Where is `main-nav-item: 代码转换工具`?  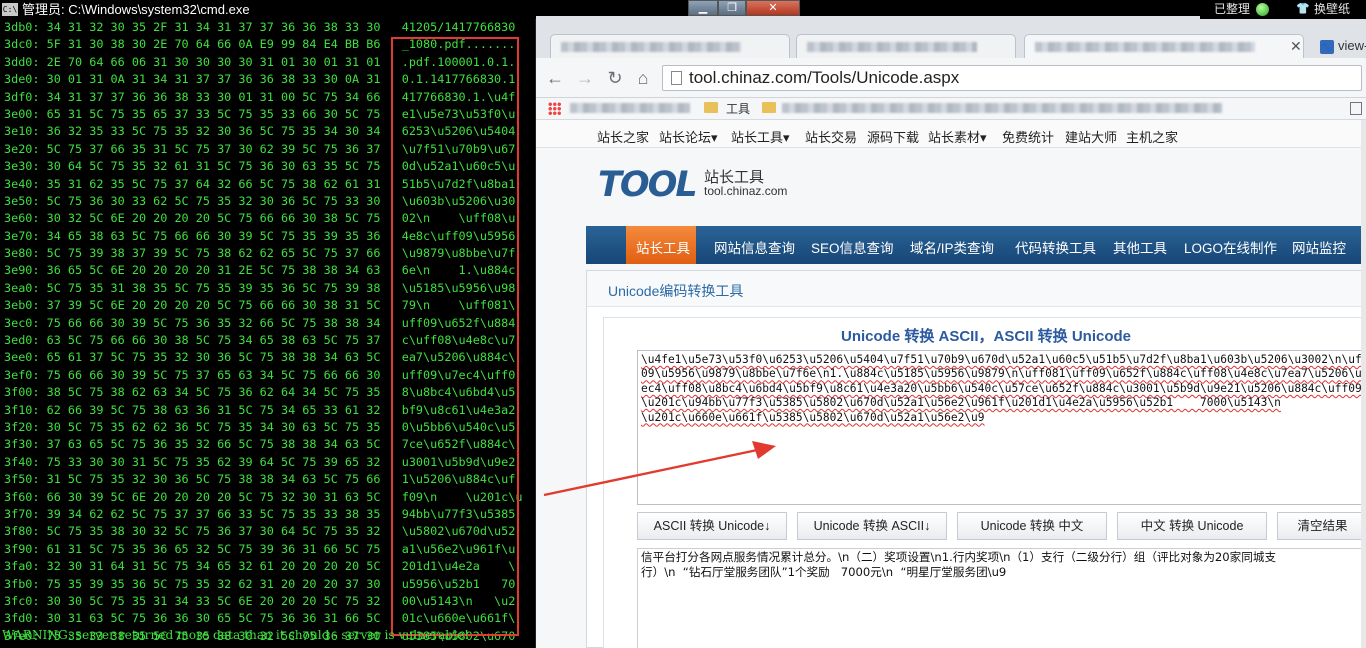
main-nav-item: 代码转换工具 is located at coordinates (1055, 247).